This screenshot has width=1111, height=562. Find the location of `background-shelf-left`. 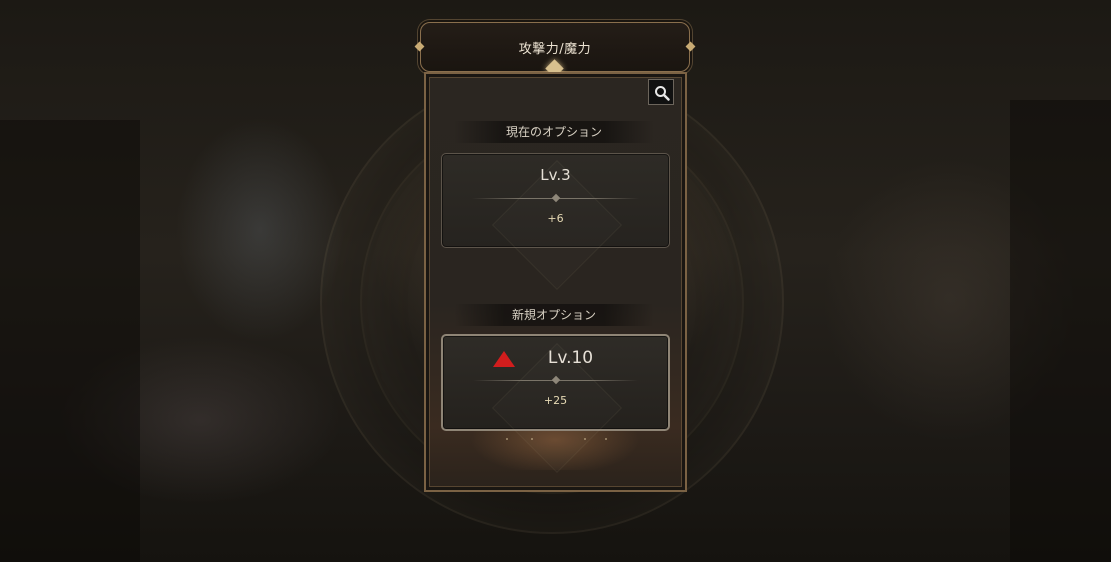

background-shelf-left is located at coordinates (70, 341).